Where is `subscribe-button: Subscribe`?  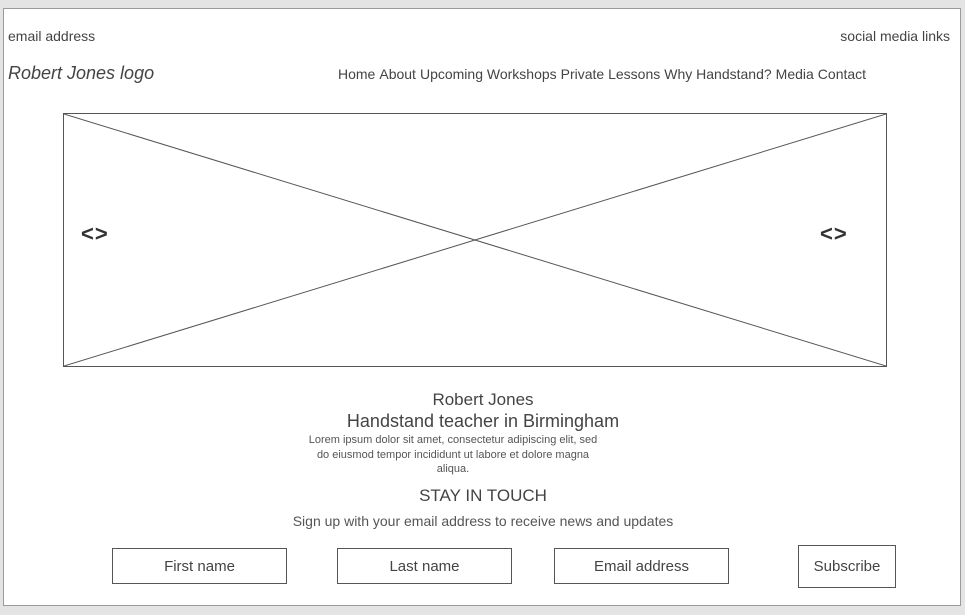
subscribe-button: Subscribe is located at coordinates (847, 566).